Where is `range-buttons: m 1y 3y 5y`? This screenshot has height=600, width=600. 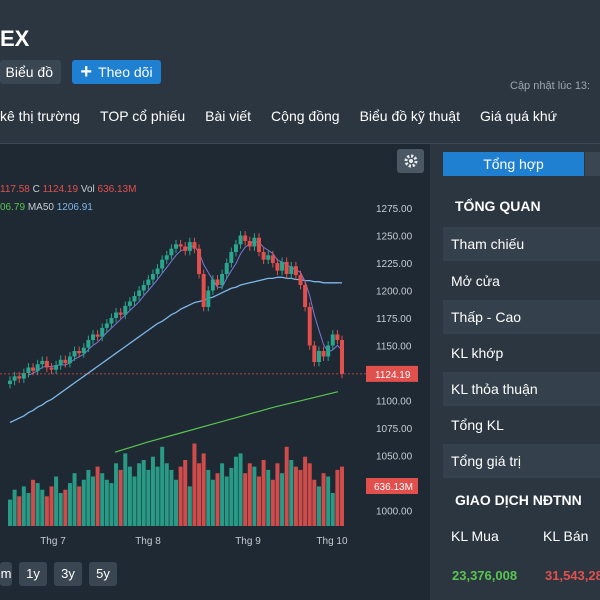
range-buttons: m 1y 3y 5y is located at coordinates (58, 574).